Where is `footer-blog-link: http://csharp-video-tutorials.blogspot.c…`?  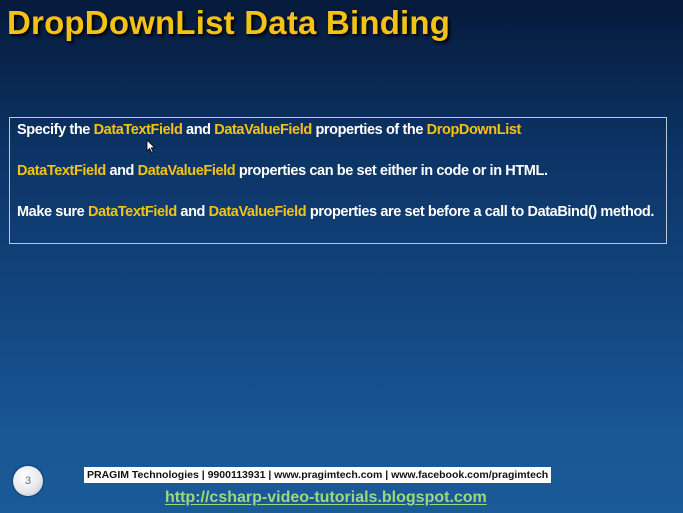
footer-blog-link: http://csharp-video-tutorials.blogspot.c… is located at coordinates (326, 498).